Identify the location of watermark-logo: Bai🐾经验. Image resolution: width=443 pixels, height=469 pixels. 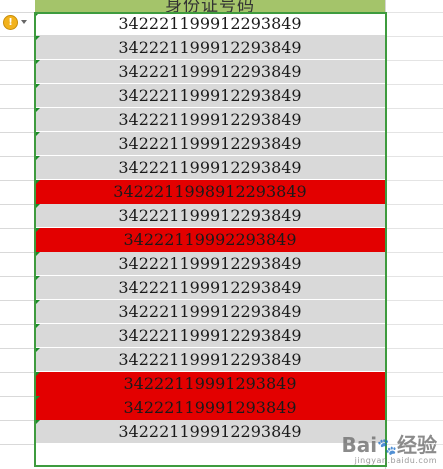
(389, 443).